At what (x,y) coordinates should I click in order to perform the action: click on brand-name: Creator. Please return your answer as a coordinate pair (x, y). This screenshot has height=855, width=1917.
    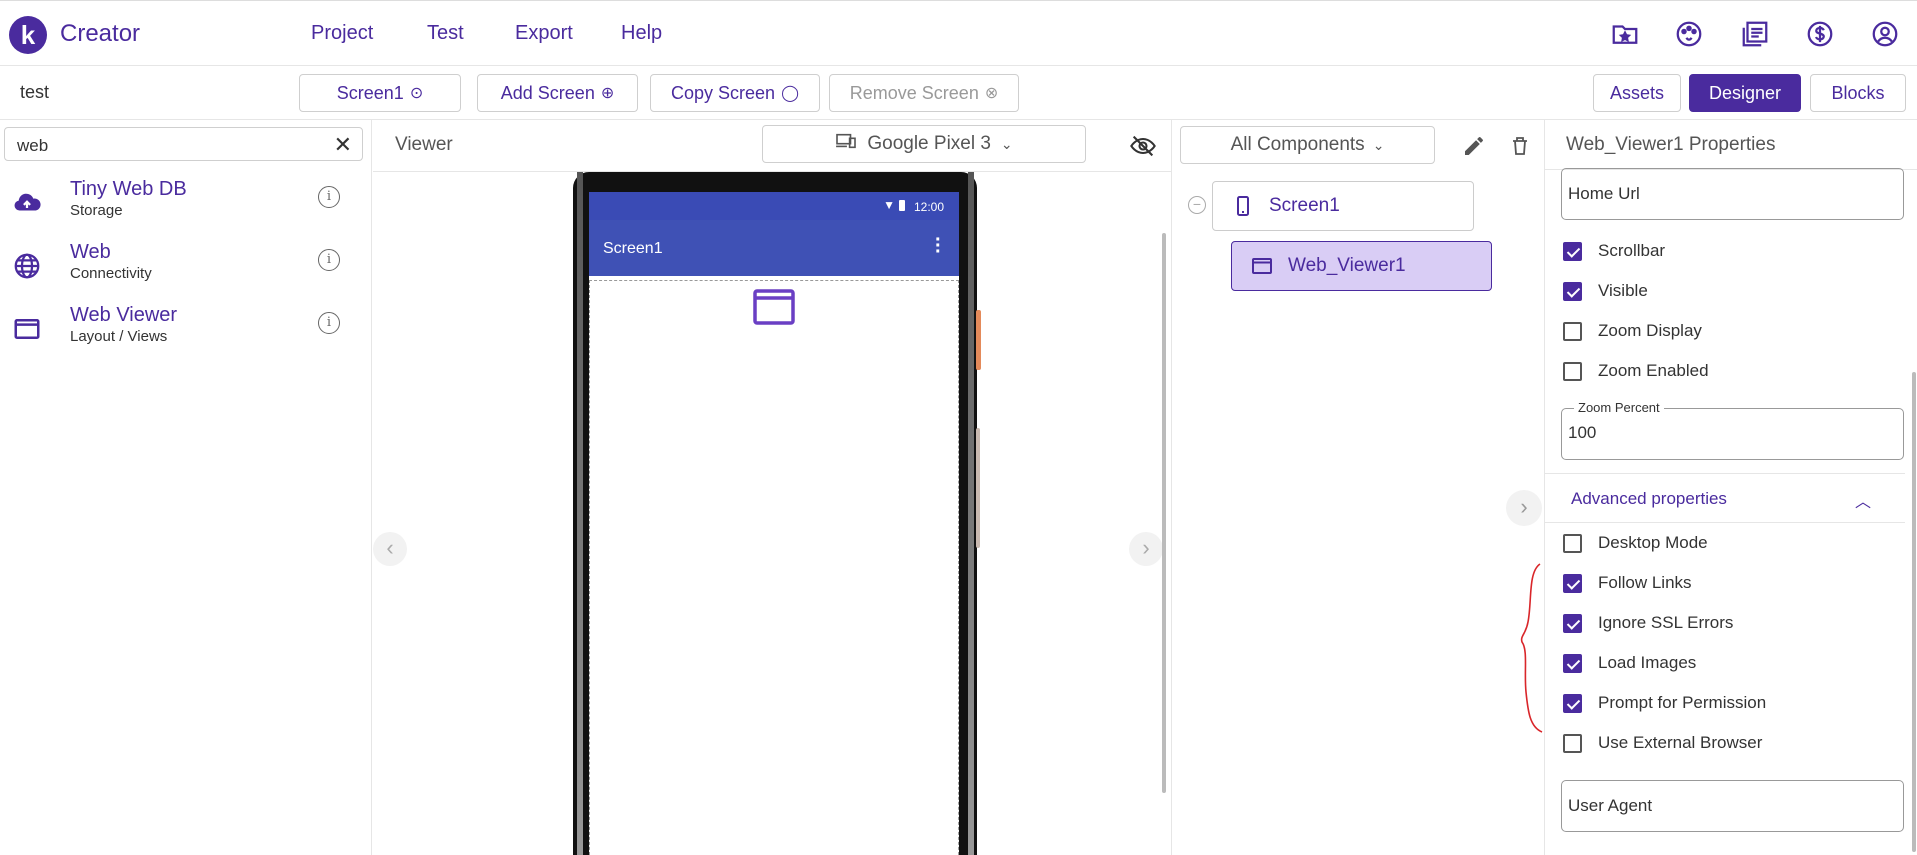
    Looking at the image, I should click on (100, 34).